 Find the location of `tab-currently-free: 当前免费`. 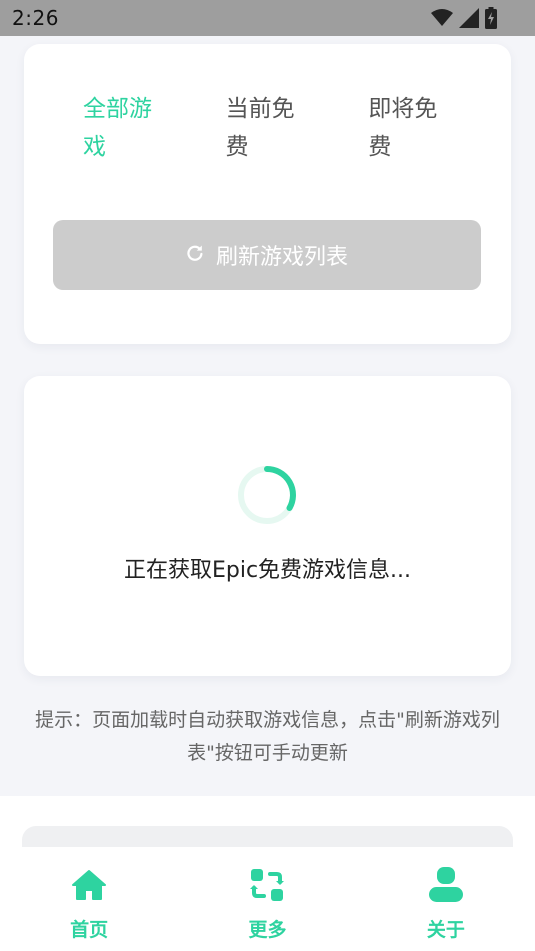

tab-currently-free: 当前免费 is located at coordinates (267, 160).